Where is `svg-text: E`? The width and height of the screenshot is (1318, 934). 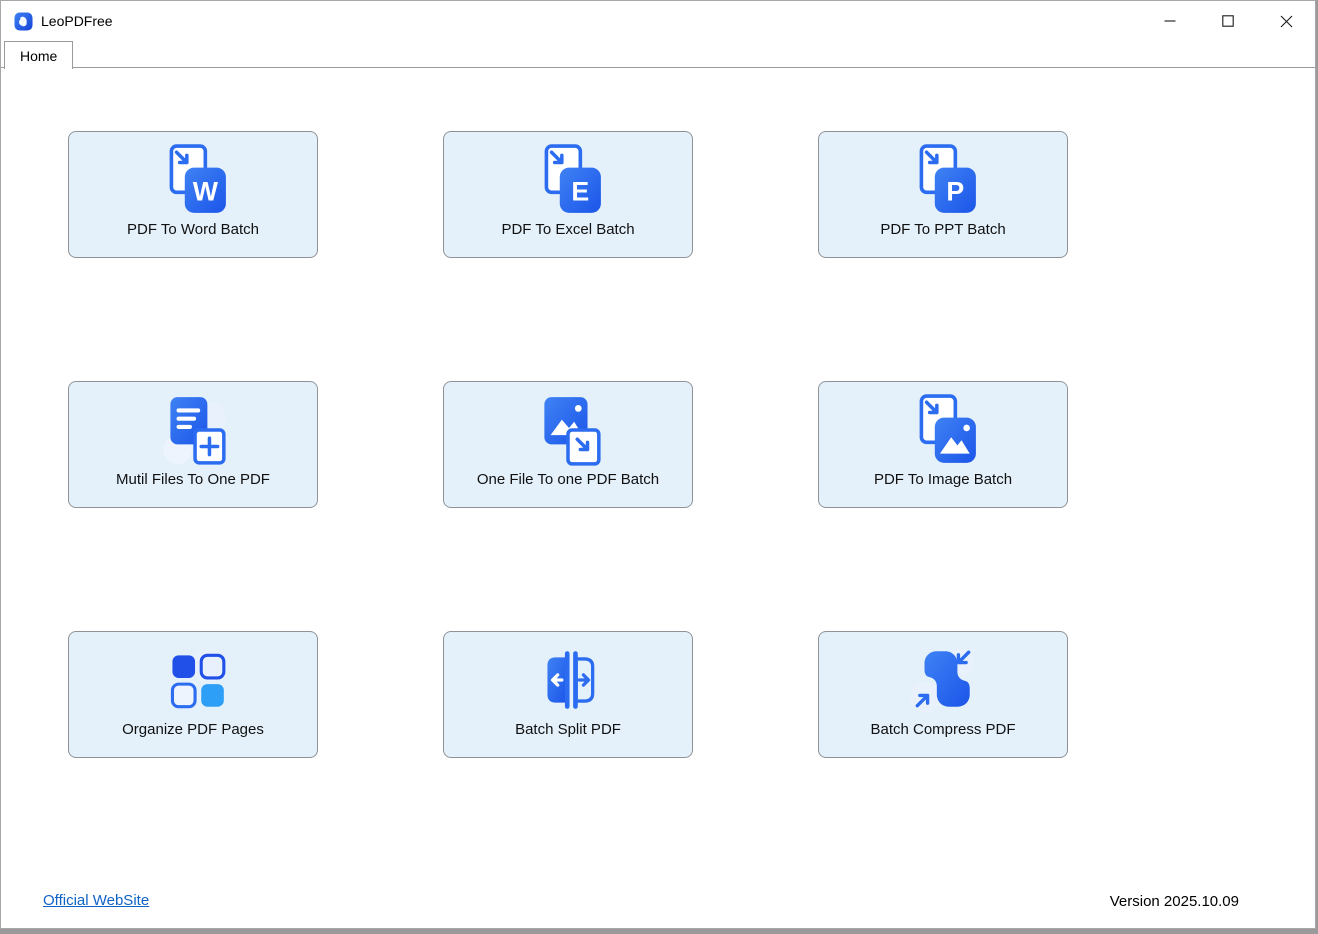
svg-text: E is located at coordinates (580, 192).